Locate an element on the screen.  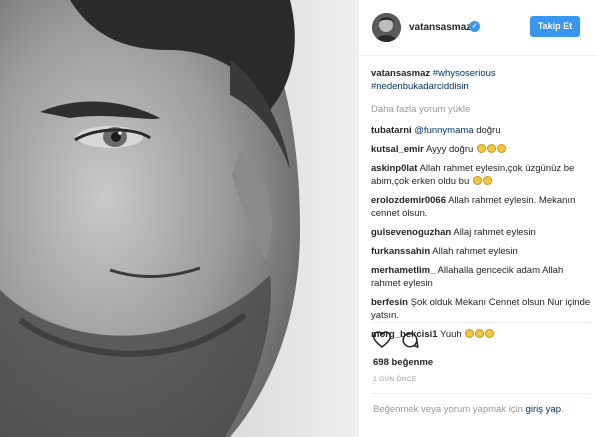
follow-button: Takip Et is located at coordinates (555, 26).